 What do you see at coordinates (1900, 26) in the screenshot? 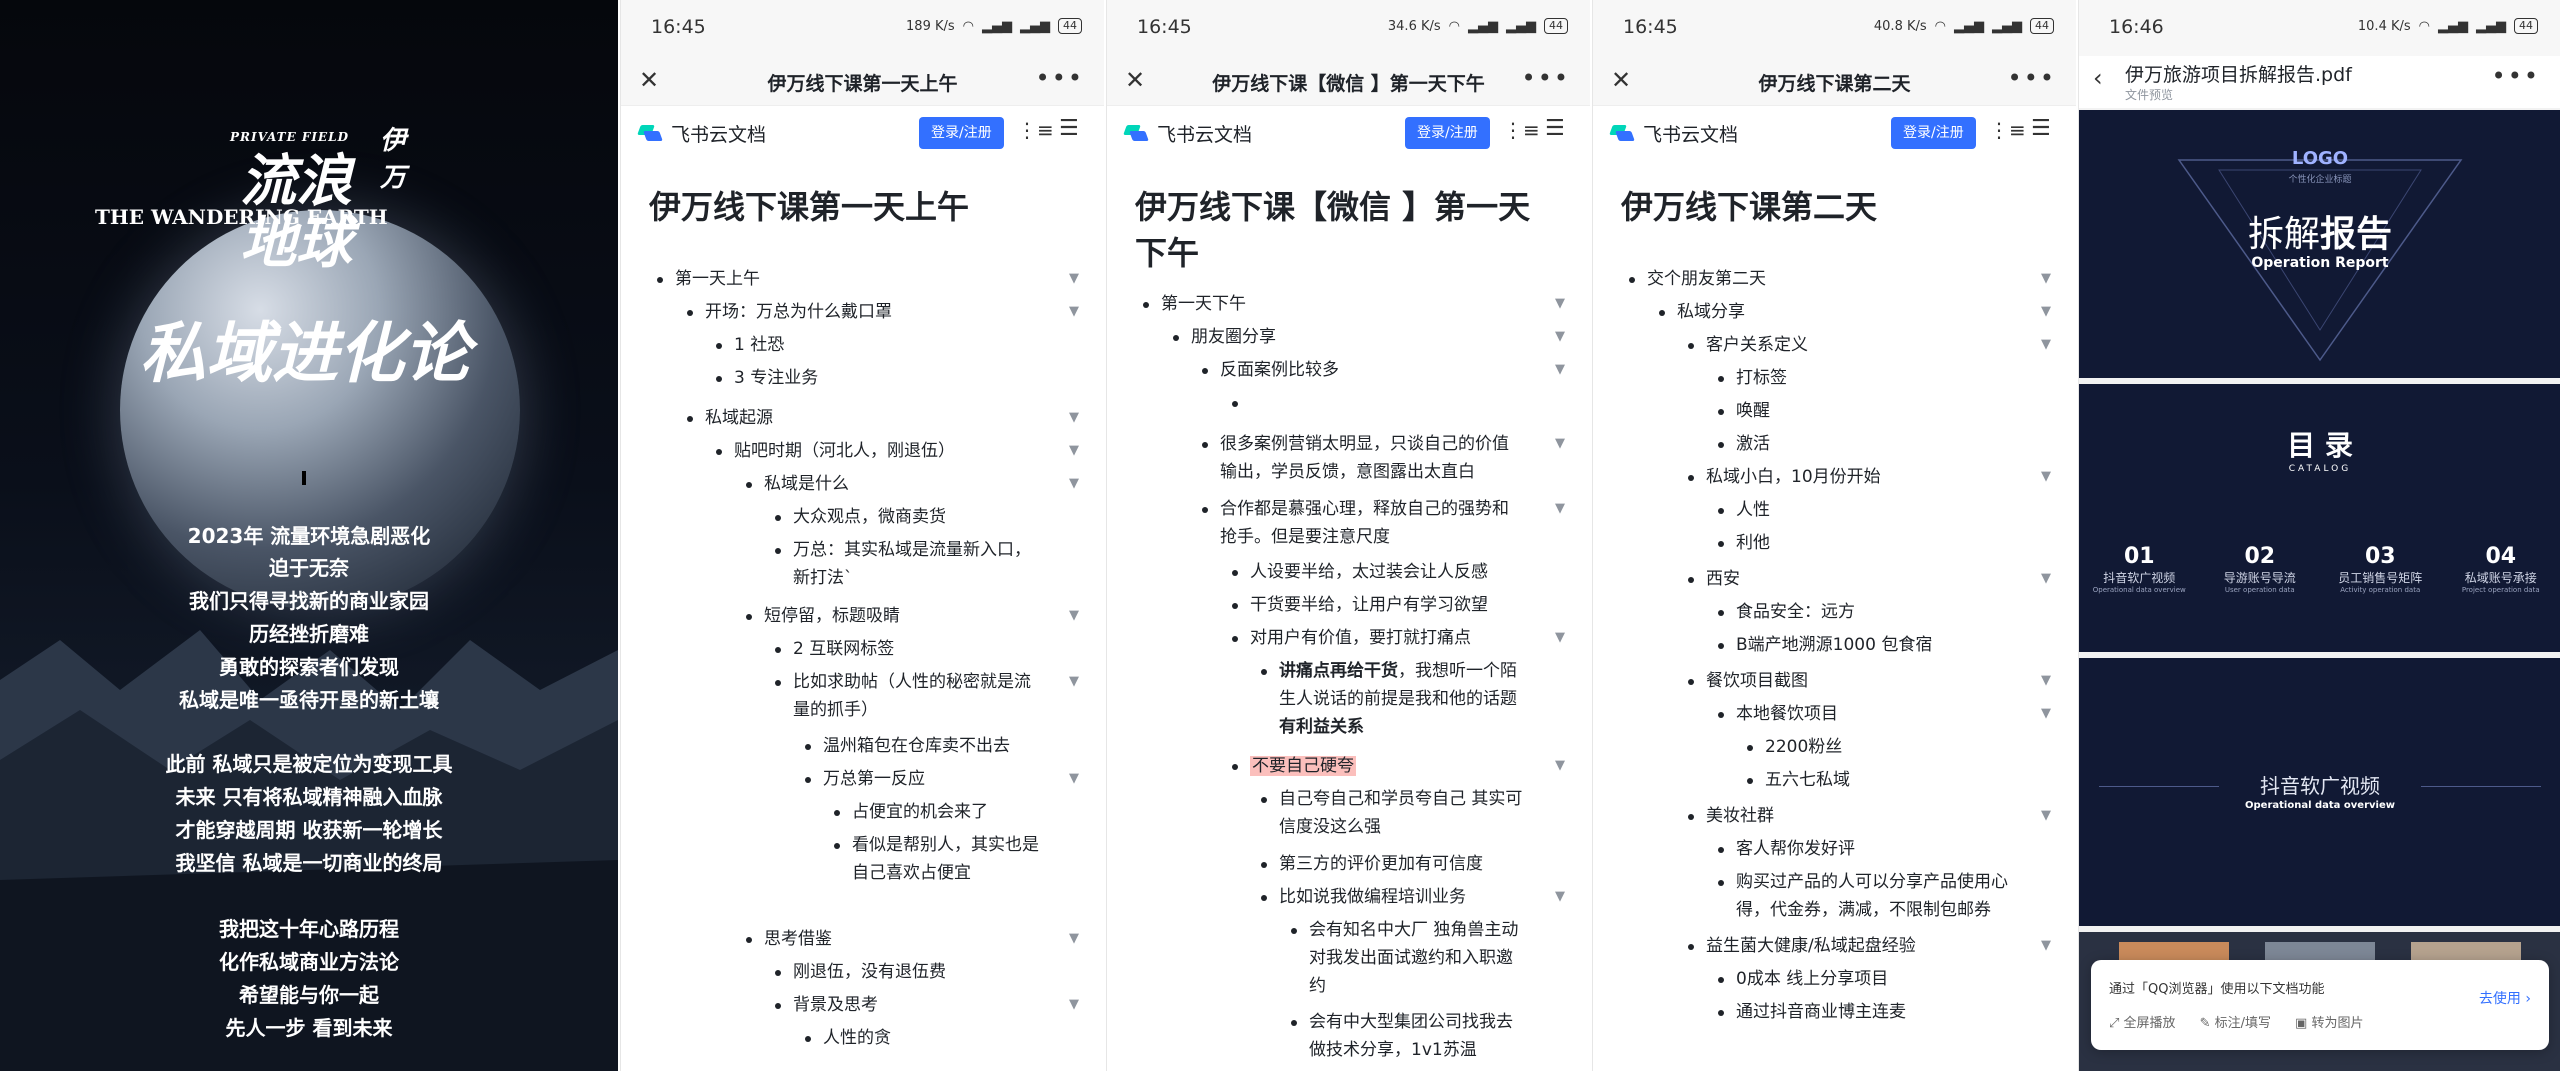
I see `net-speed: 40.8 K/s` at bounding box center [1900, 26].